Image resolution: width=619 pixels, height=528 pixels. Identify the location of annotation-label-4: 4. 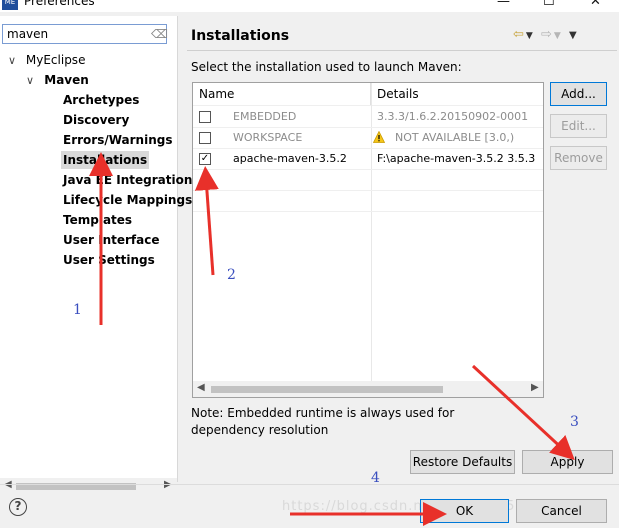
(375, 478).